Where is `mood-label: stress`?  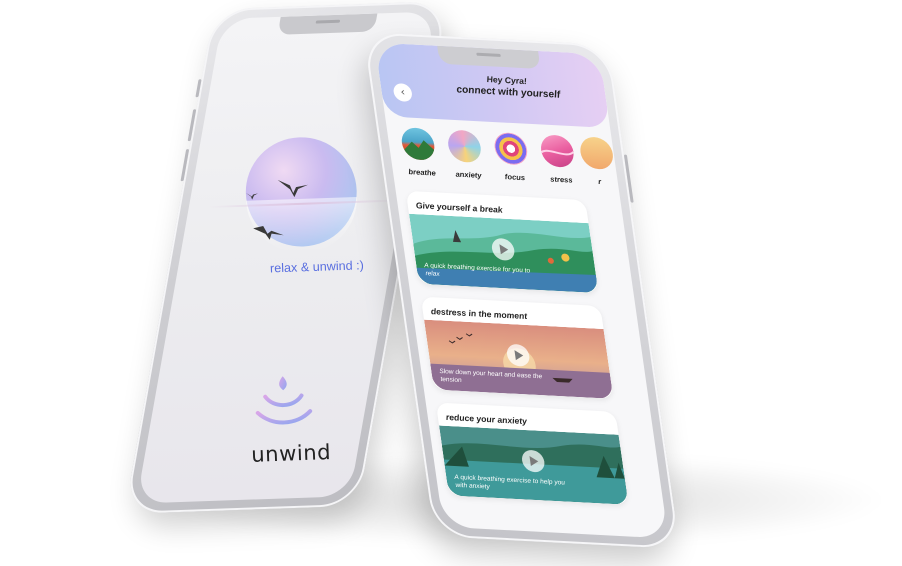 mood-label: stress is located at coordinates (561, 179).